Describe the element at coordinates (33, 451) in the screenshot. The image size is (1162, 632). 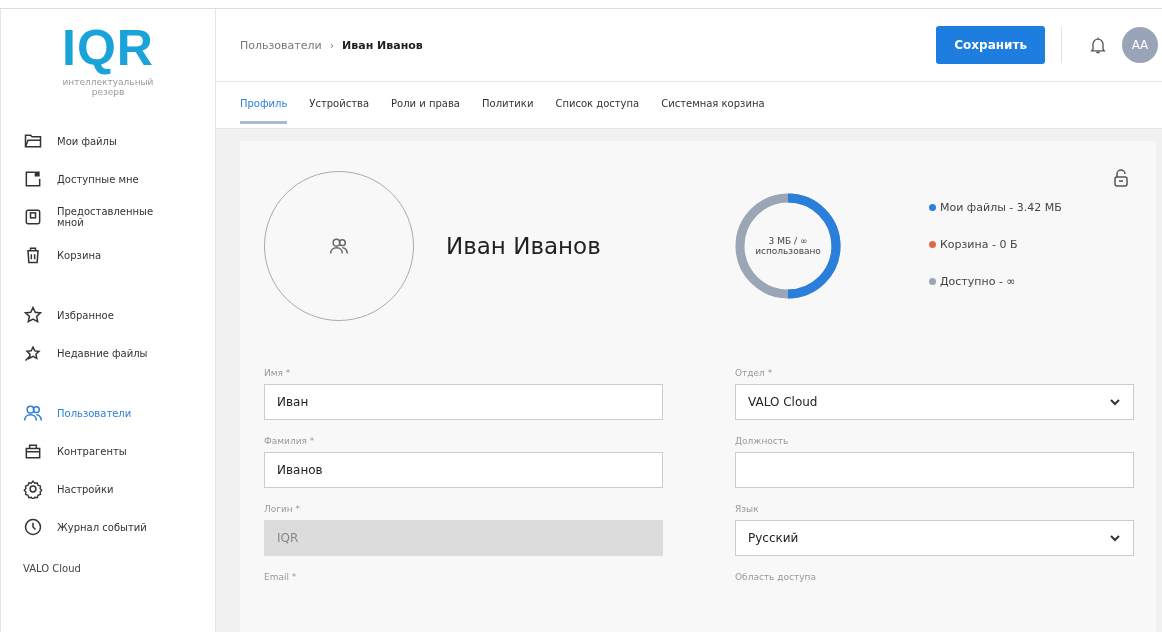
I see `briefcase-icon` at that location.